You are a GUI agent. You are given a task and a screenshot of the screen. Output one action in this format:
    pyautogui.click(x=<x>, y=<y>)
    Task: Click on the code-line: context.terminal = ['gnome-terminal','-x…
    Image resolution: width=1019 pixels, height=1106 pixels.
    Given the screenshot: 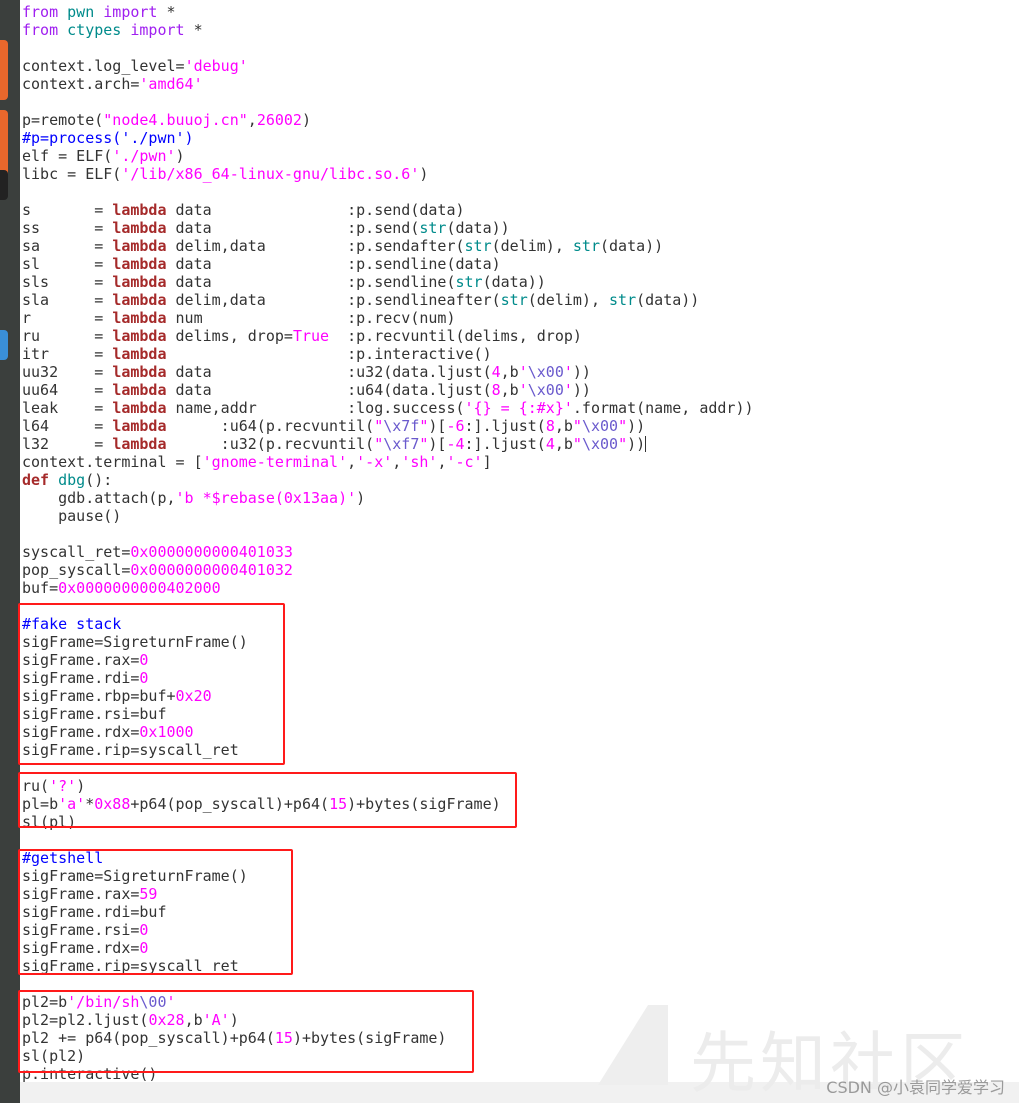 What is the action you would take?
    pyautogui.click(x=520, y=462)
    